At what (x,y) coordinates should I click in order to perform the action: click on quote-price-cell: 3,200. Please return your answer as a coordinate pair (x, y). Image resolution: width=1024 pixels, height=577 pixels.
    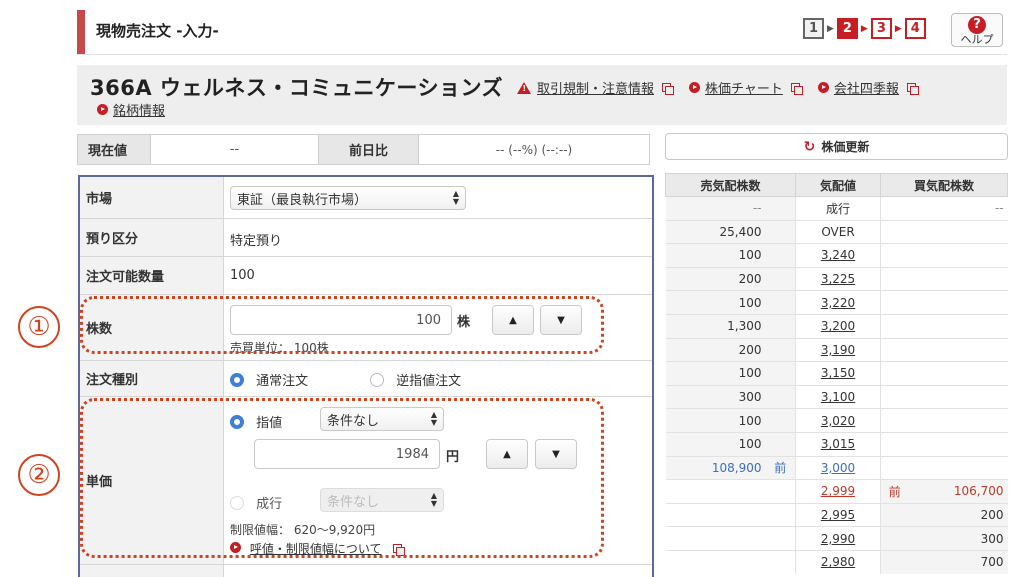
    Looking at the image, I should click on (838, 326).